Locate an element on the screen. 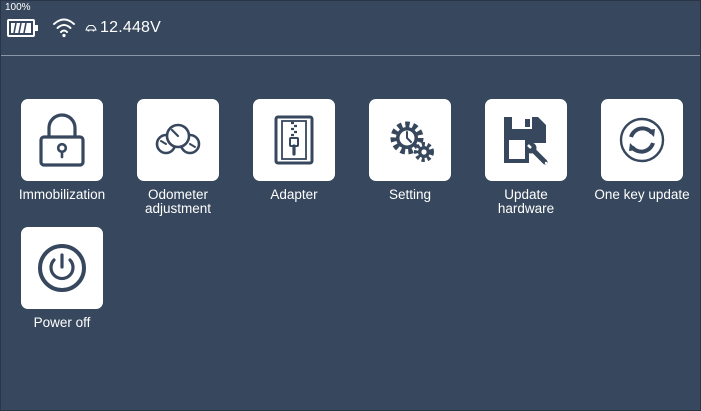 This screenshot has height=411, width=701. floppy-wrench-icon is located at coordinates (526, 141).